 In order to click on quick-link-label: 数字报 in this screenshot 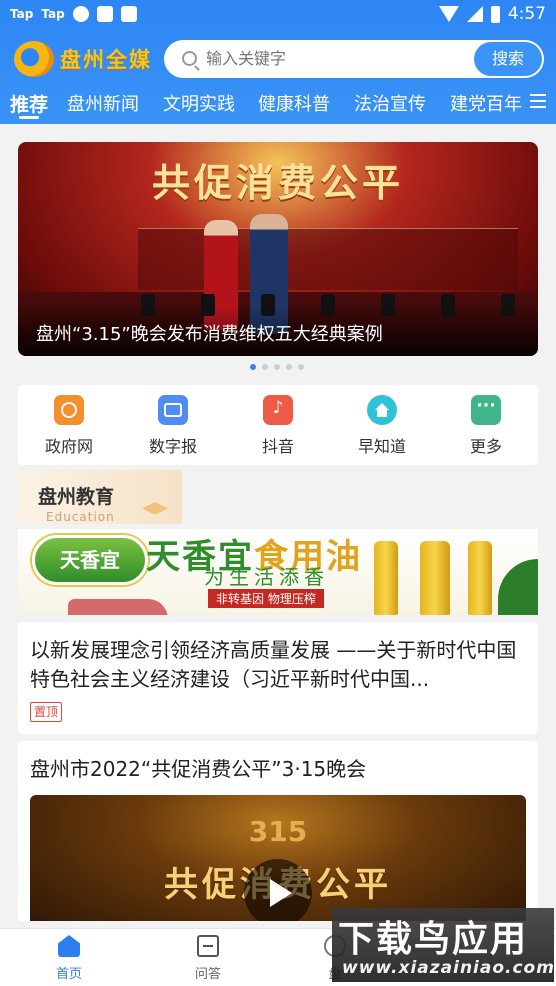, I will do `click(172, 446)`.